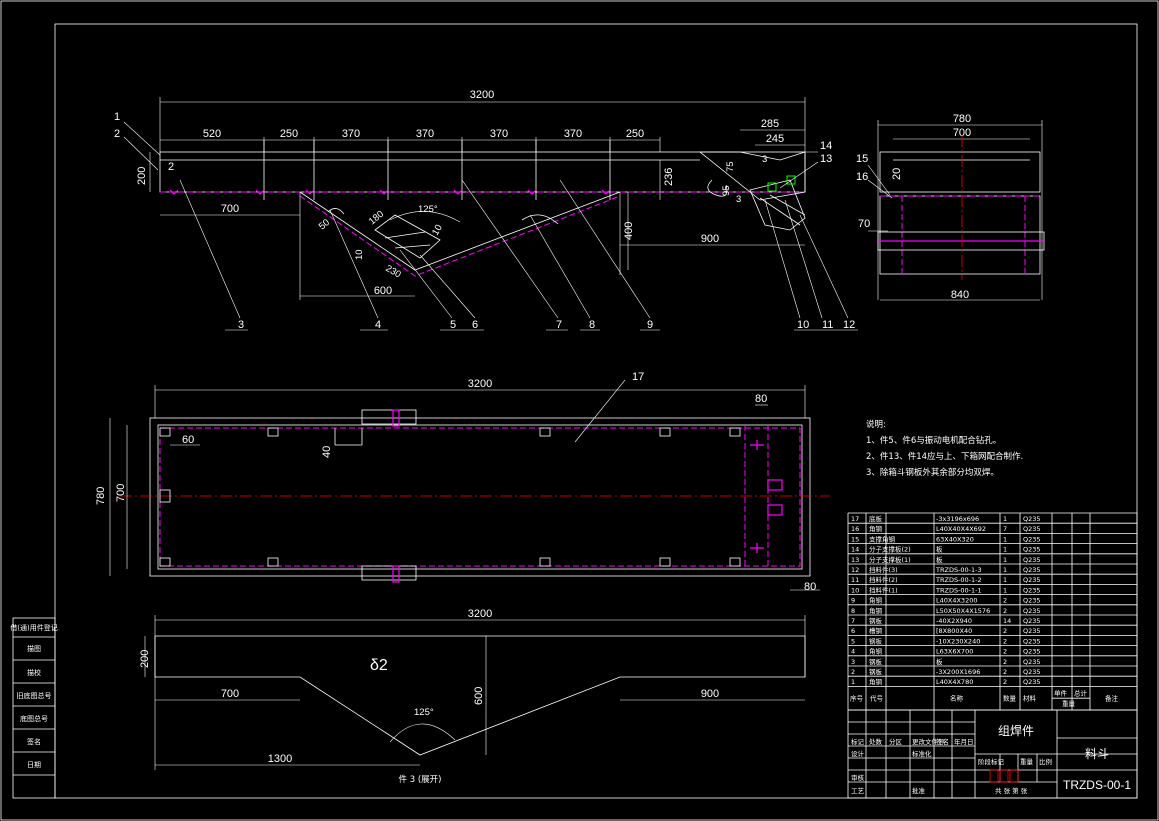 The width and height of the screenshot is (1159, 821). Describe the element at coordinates (882, 538) in the screenshot. I see `bom-name: 支撑角钢` at that location.